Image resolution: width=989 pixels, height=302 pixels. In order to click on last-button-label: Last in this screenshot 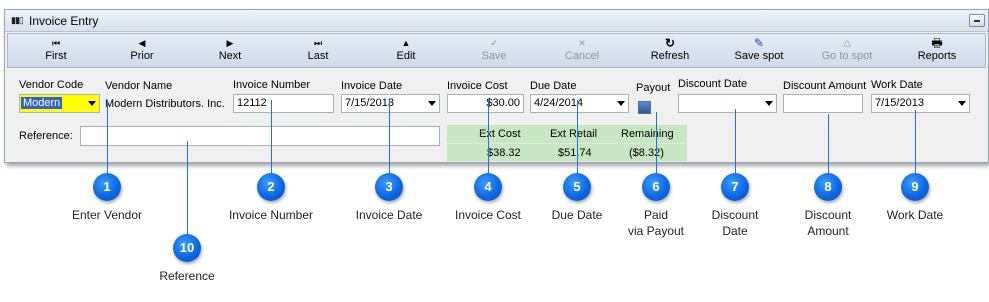, I will do `click(318, 56)`.